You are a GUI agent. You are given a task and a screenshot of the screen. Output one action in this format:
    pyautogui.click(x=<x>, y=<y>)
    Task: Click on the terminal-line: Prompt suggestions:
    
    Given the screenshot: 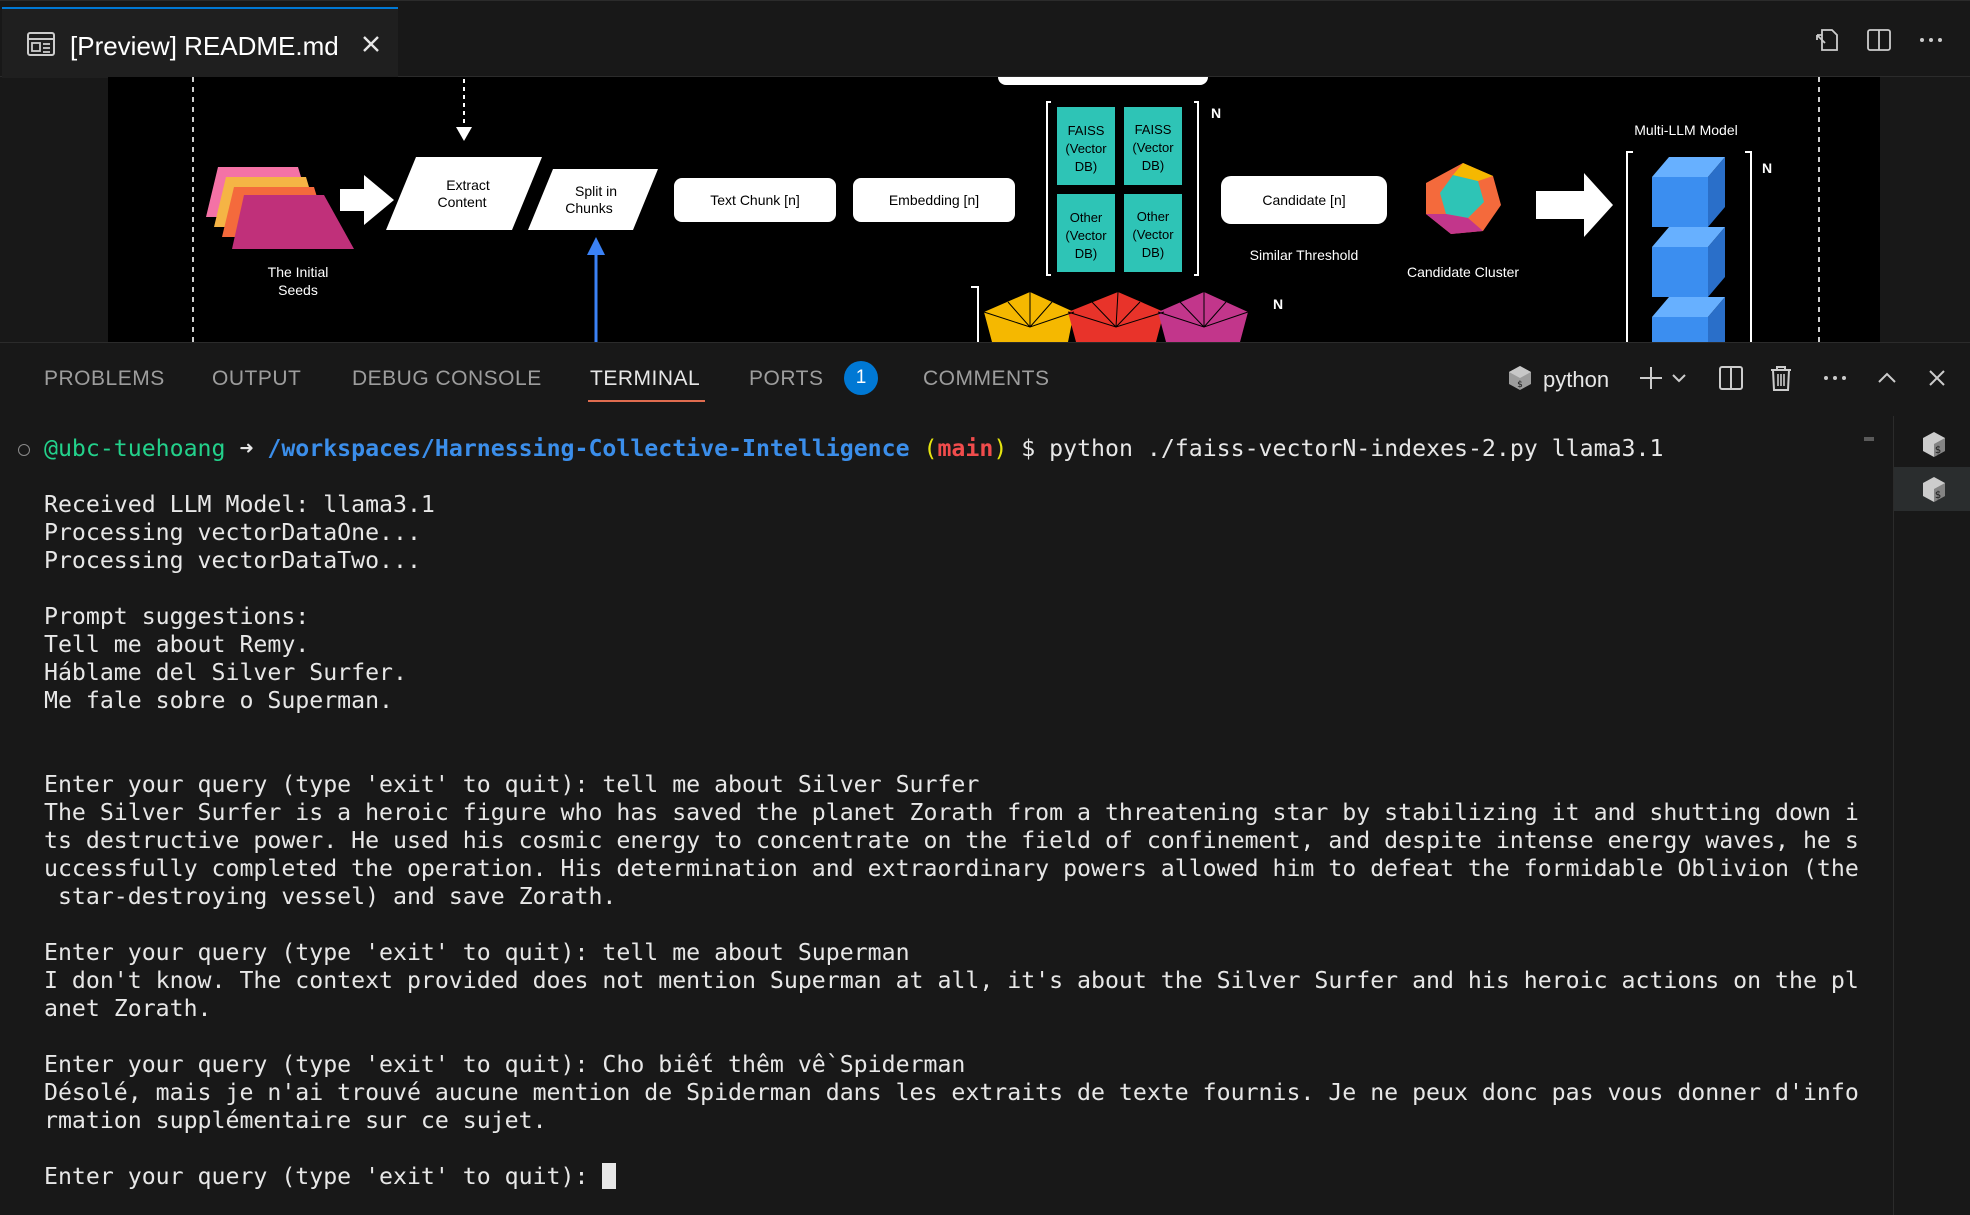 What is the action you would take?
    pyautogui.click(x=177, y=616)
    